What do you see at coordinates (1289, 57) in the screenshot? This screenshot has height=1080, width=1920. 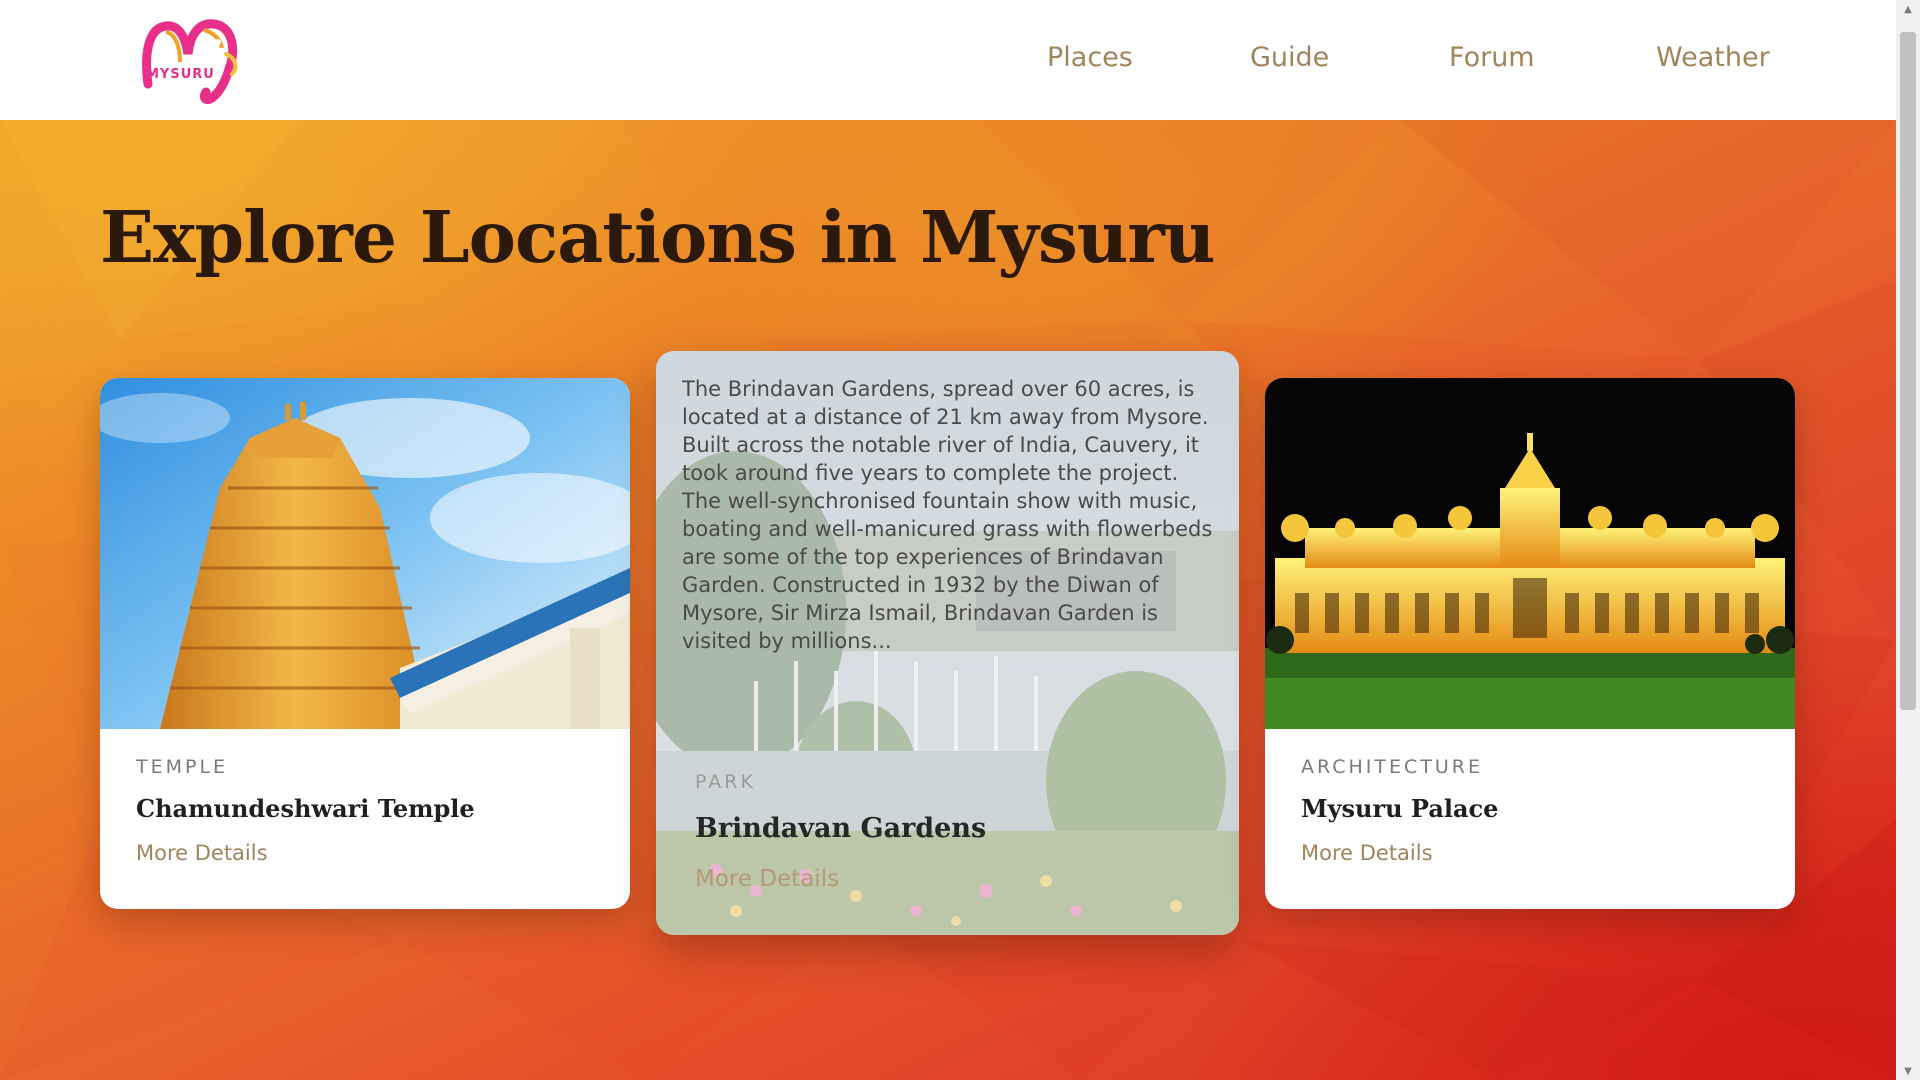 I see `nav-link-guide: Guide` at bounding box center [1289, 57].